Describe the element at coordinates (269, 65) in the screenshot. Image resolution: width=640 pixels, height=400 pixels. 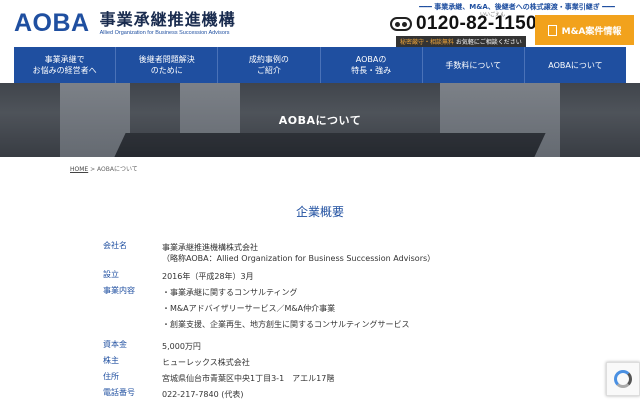
I see `nav-item-cases: 成約事例の ご紹介` at that location.